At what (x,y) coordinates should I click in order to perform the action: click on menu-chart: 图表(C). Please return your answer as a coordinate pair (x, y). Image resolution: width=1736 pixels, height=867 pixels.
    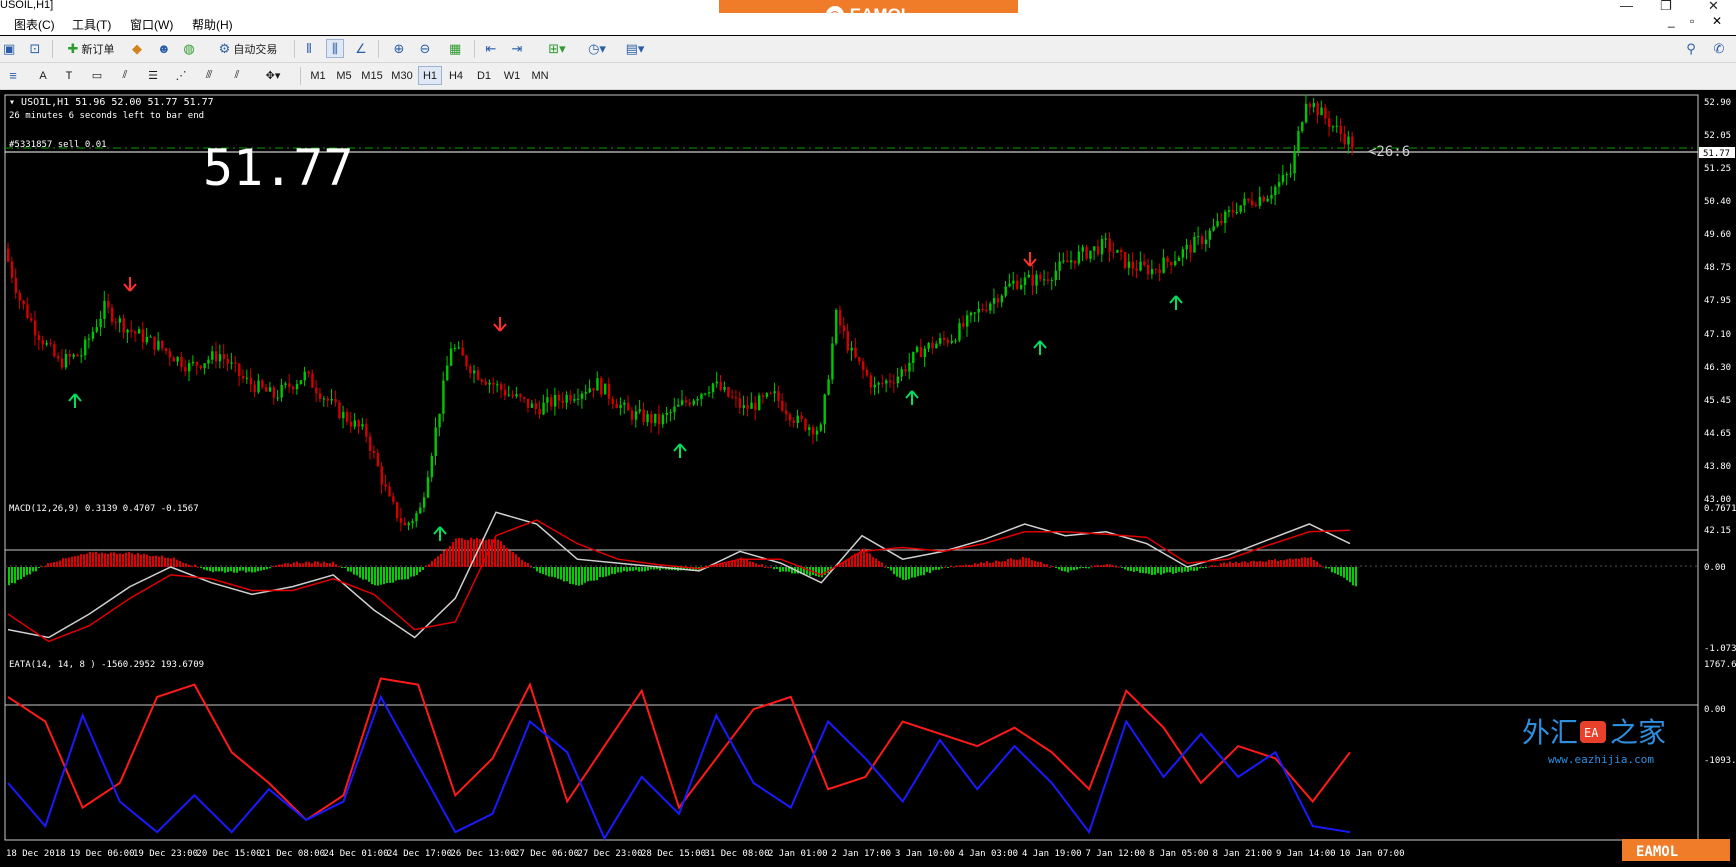
    Looking at the image, I should click on (34, 24).